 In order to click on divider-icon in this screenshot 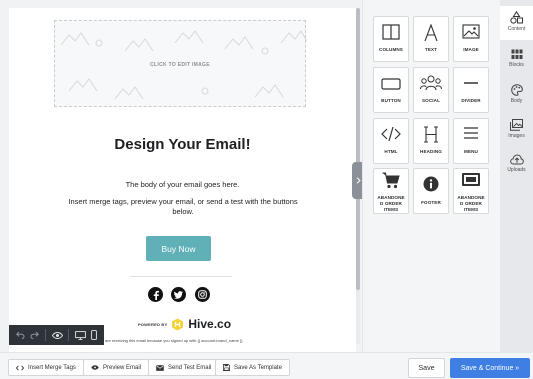, I will do `click(471, 83)`.